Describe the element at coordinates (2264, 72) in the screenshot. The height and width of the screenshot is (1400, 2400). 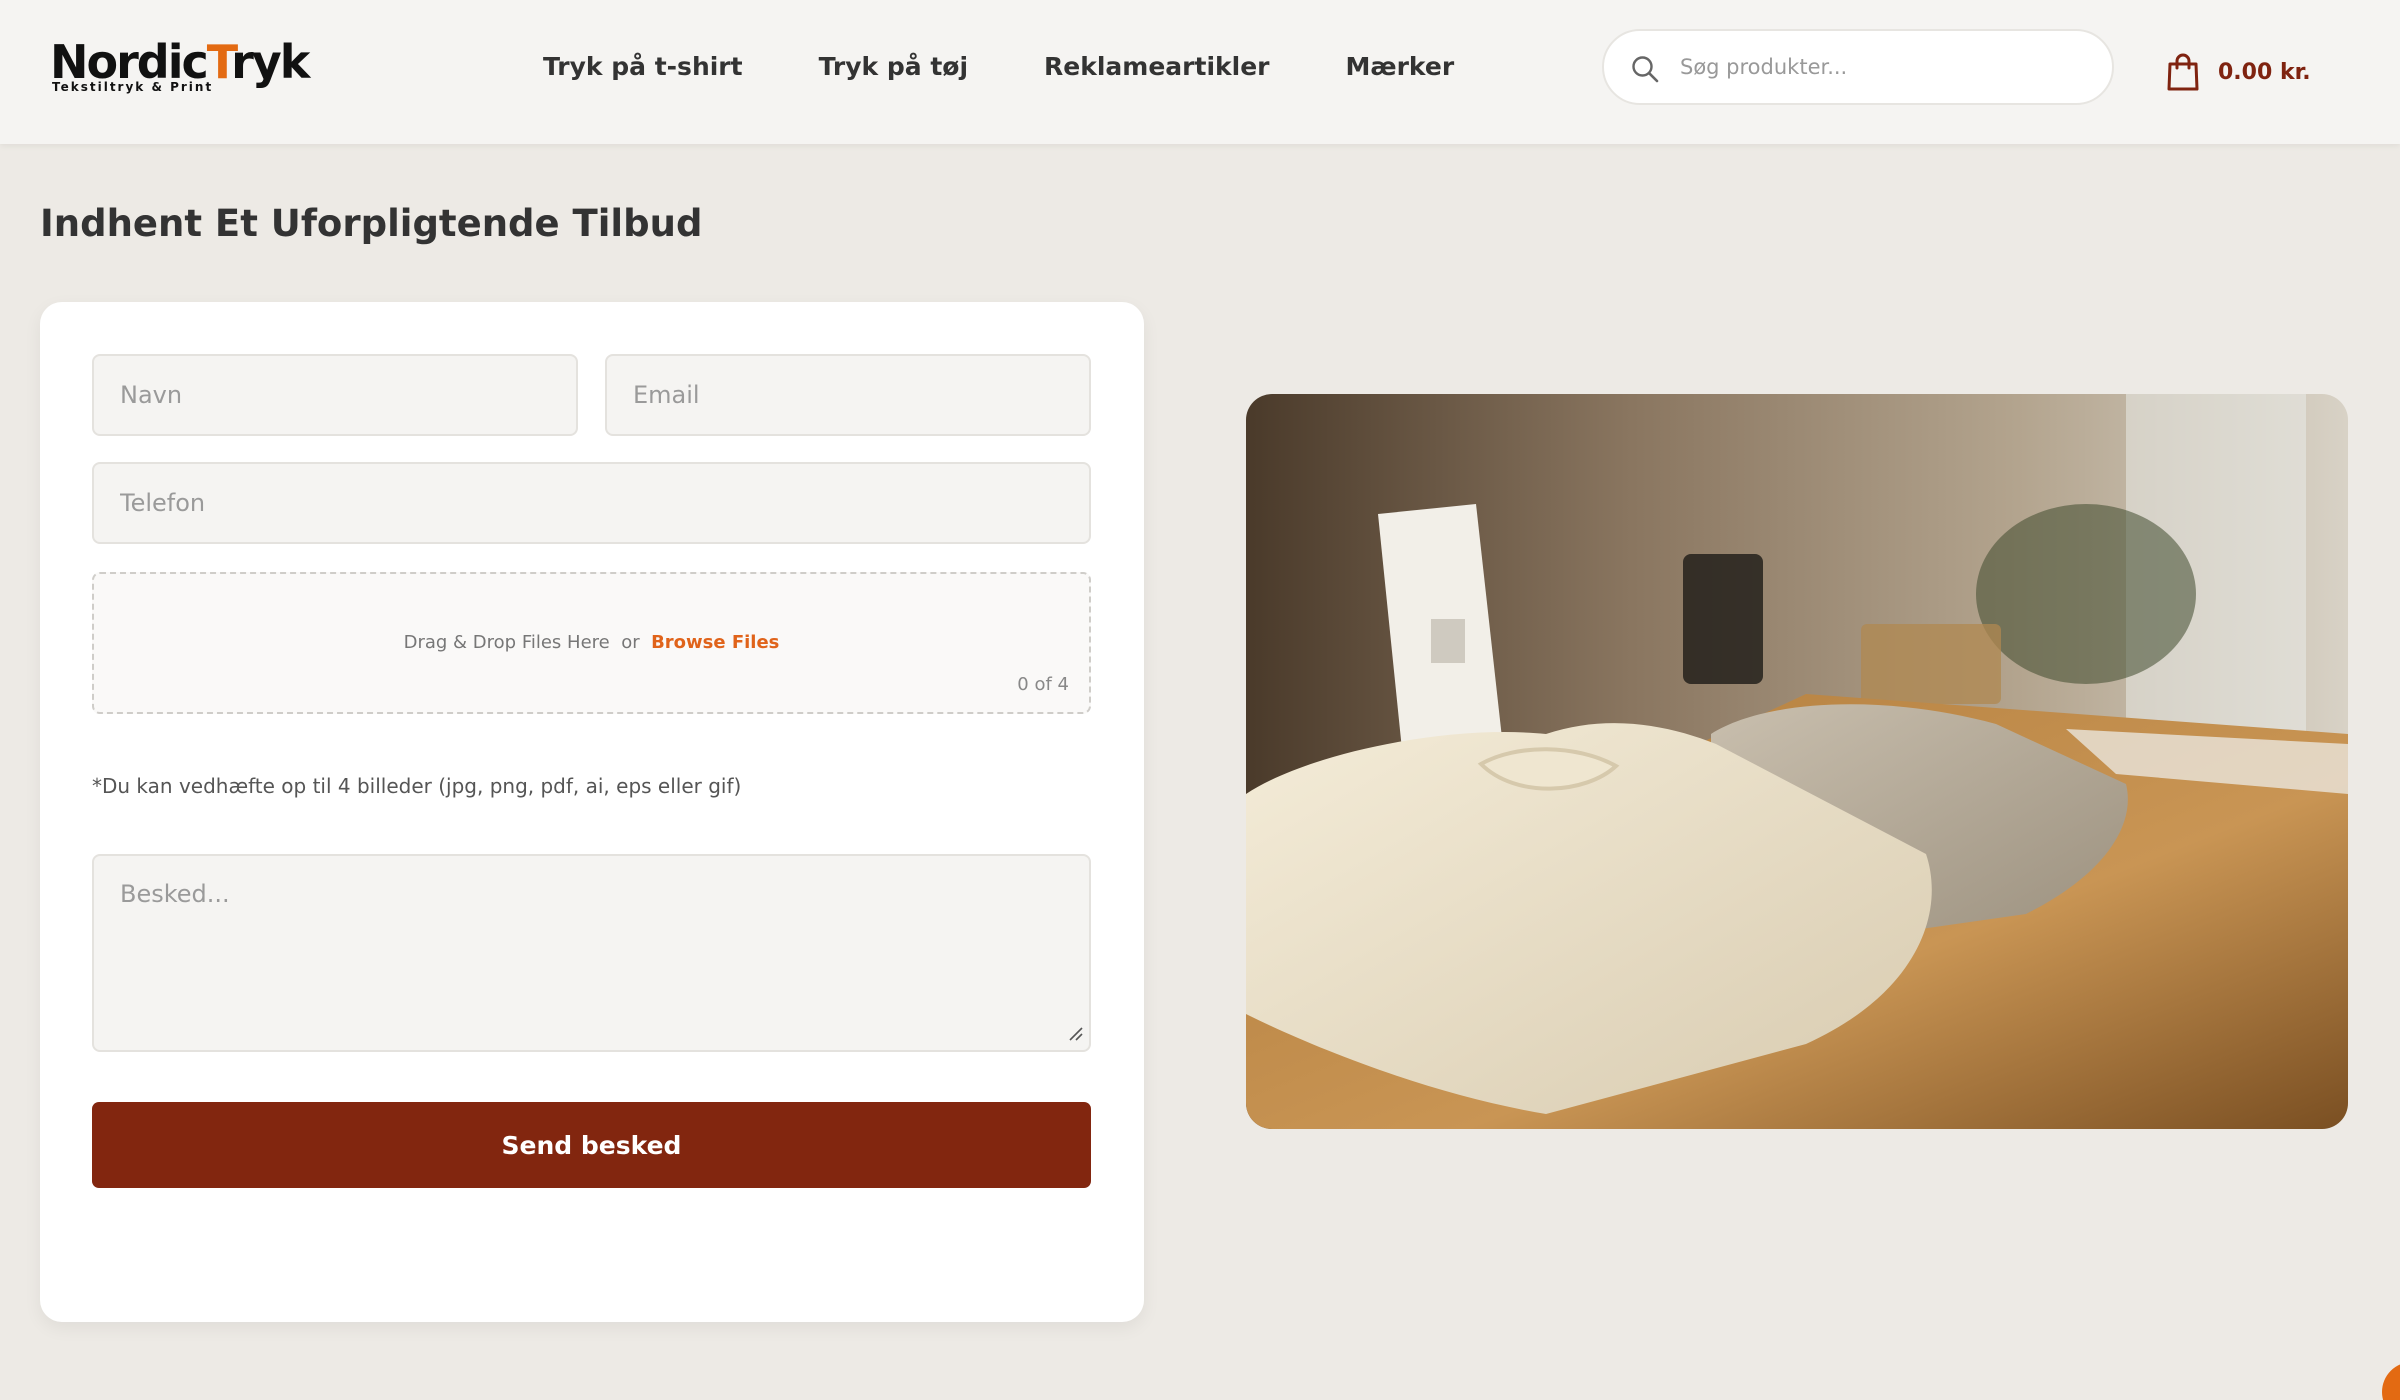
I see `cart-total: 0.00 kr.` at that location.